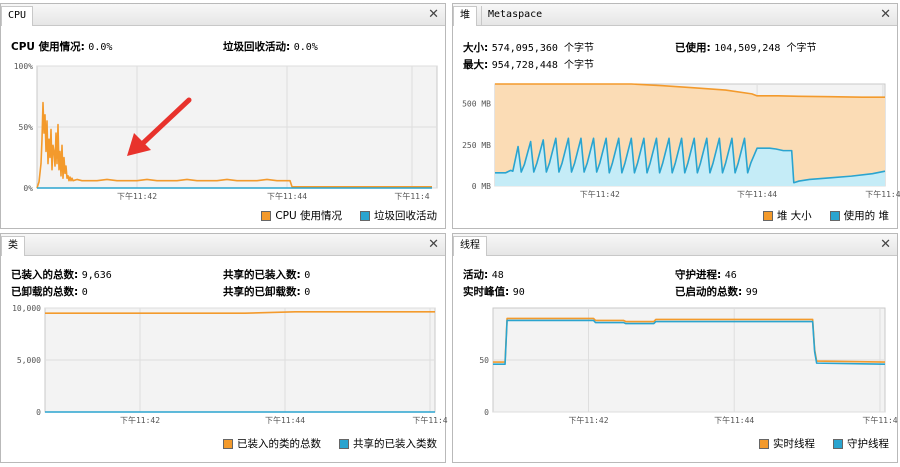 The width and height of the screenshot is (900, 467). Describe the element at coordinates (476, 104) in the screenshot. I see `y-tick-label: 500 MB` at that location.